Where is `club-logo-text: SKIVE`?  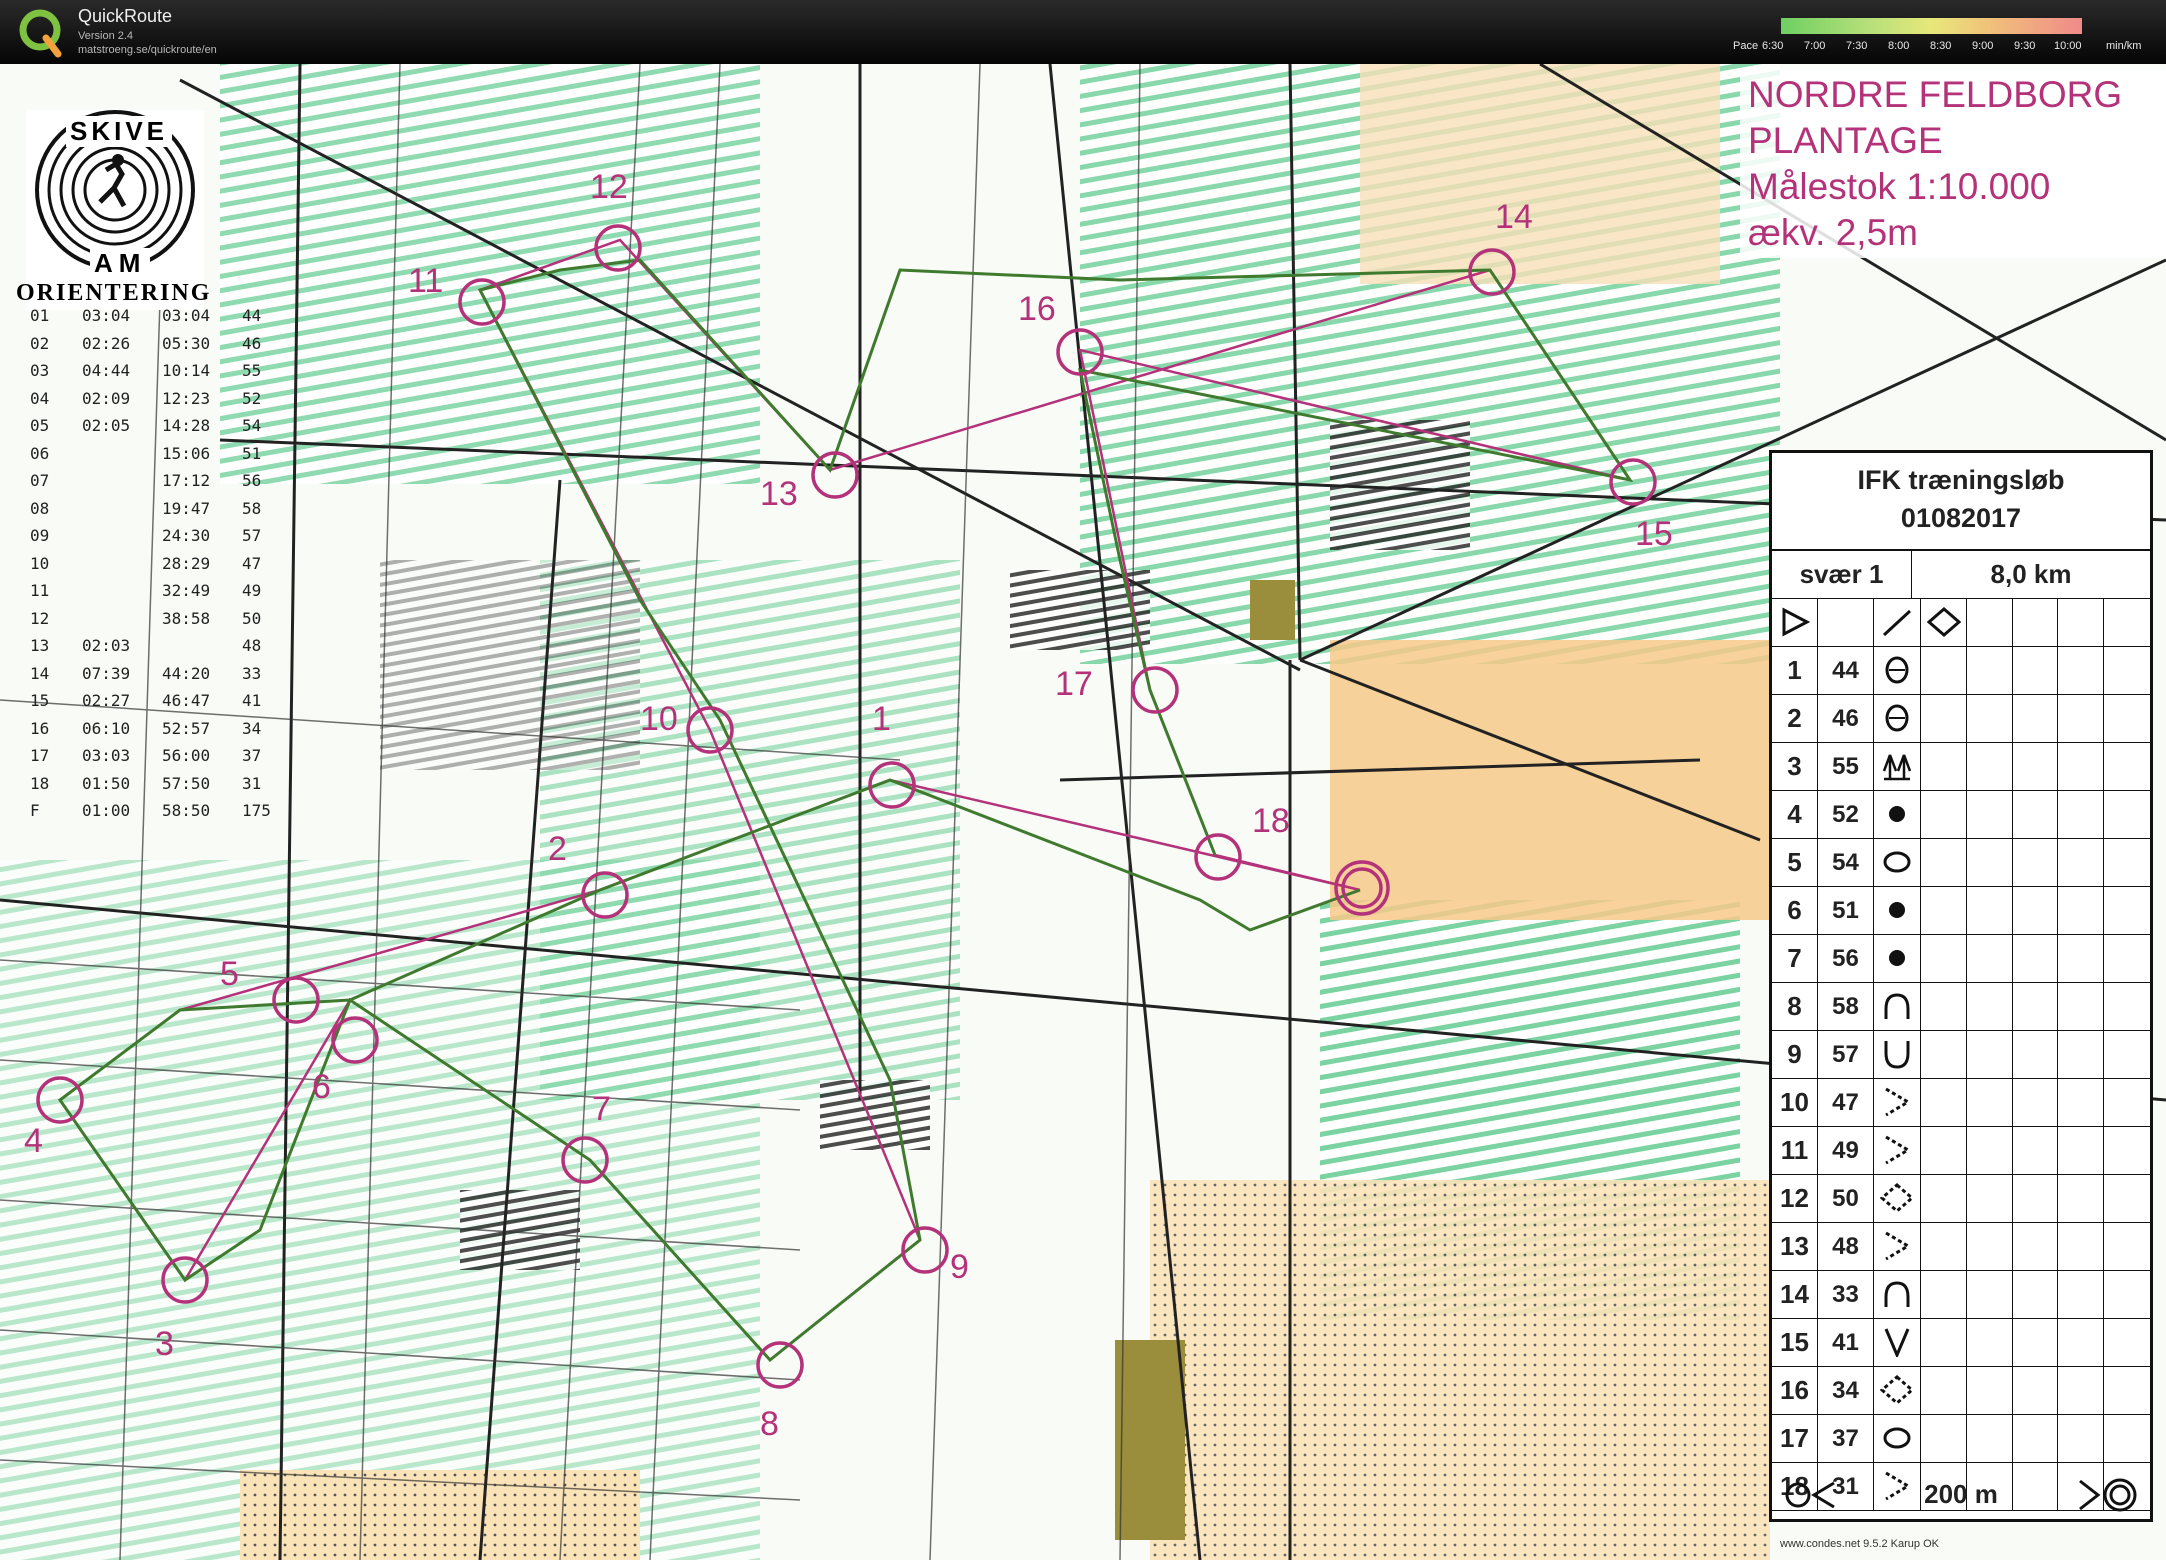
club-logo-text: SKIVE is located at coordinates (119, 131).